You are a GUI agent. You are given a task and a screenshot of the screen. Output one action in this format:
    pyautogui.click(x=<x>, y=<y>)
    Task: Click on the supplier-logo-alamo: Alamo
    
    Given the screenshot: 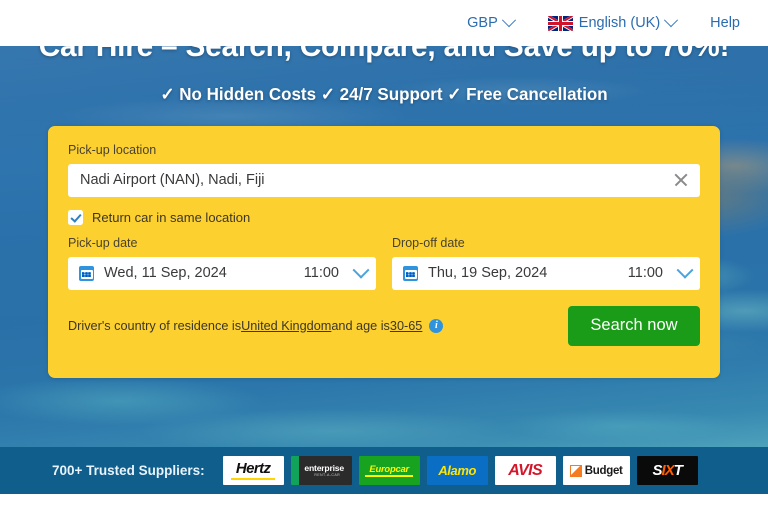 What is the action you would take?
    pyautogui.click(x=457, y=470)
    